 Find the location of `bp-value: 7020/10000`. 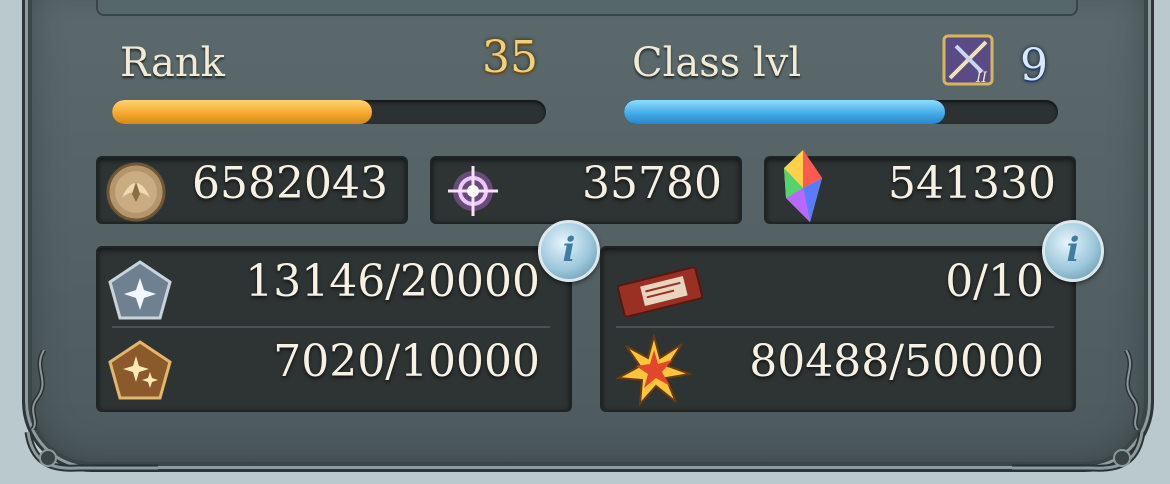

bp-value: 7020/10000 is located at coordinates (406, 361).